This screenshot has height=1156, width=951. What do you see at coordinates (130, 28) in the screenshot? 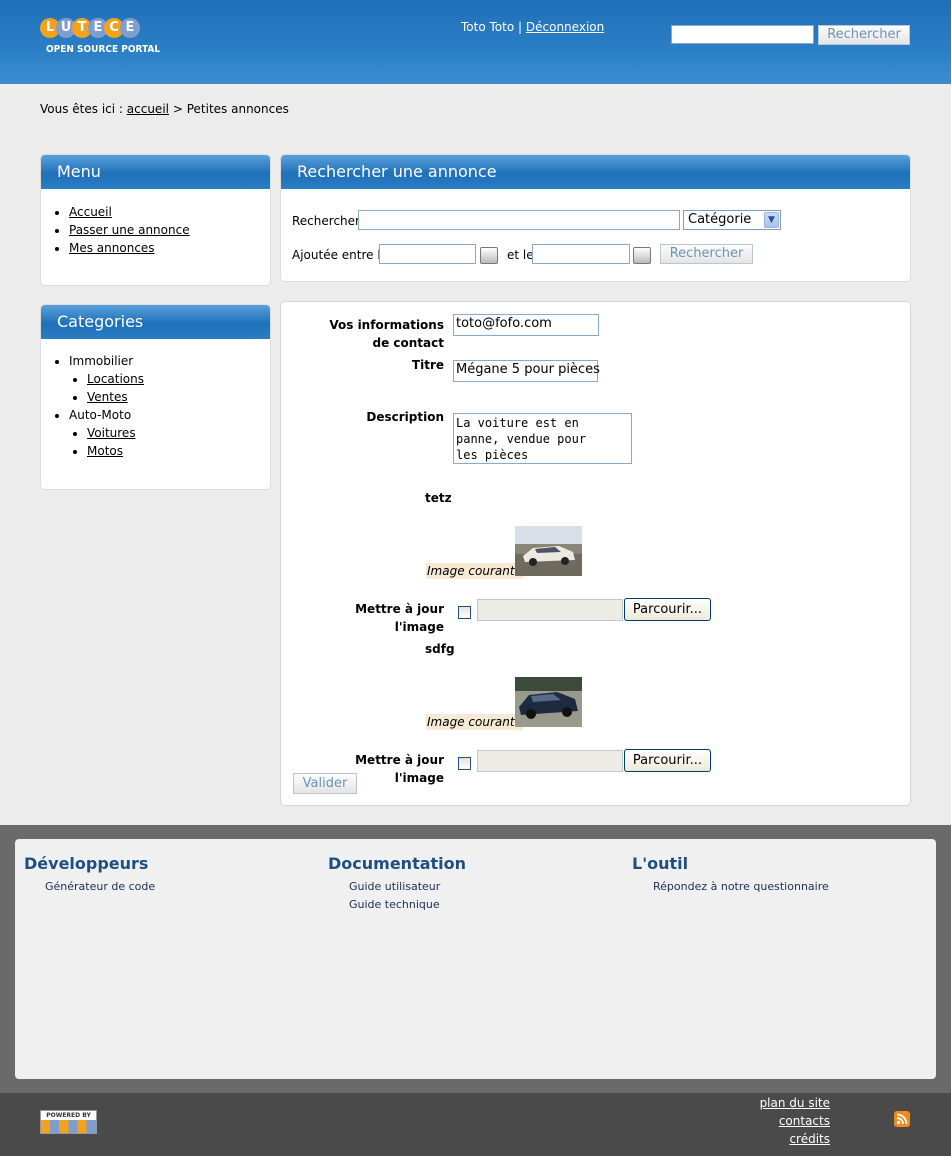
I see `logo-letter: E` at bounding box center [130, 28].